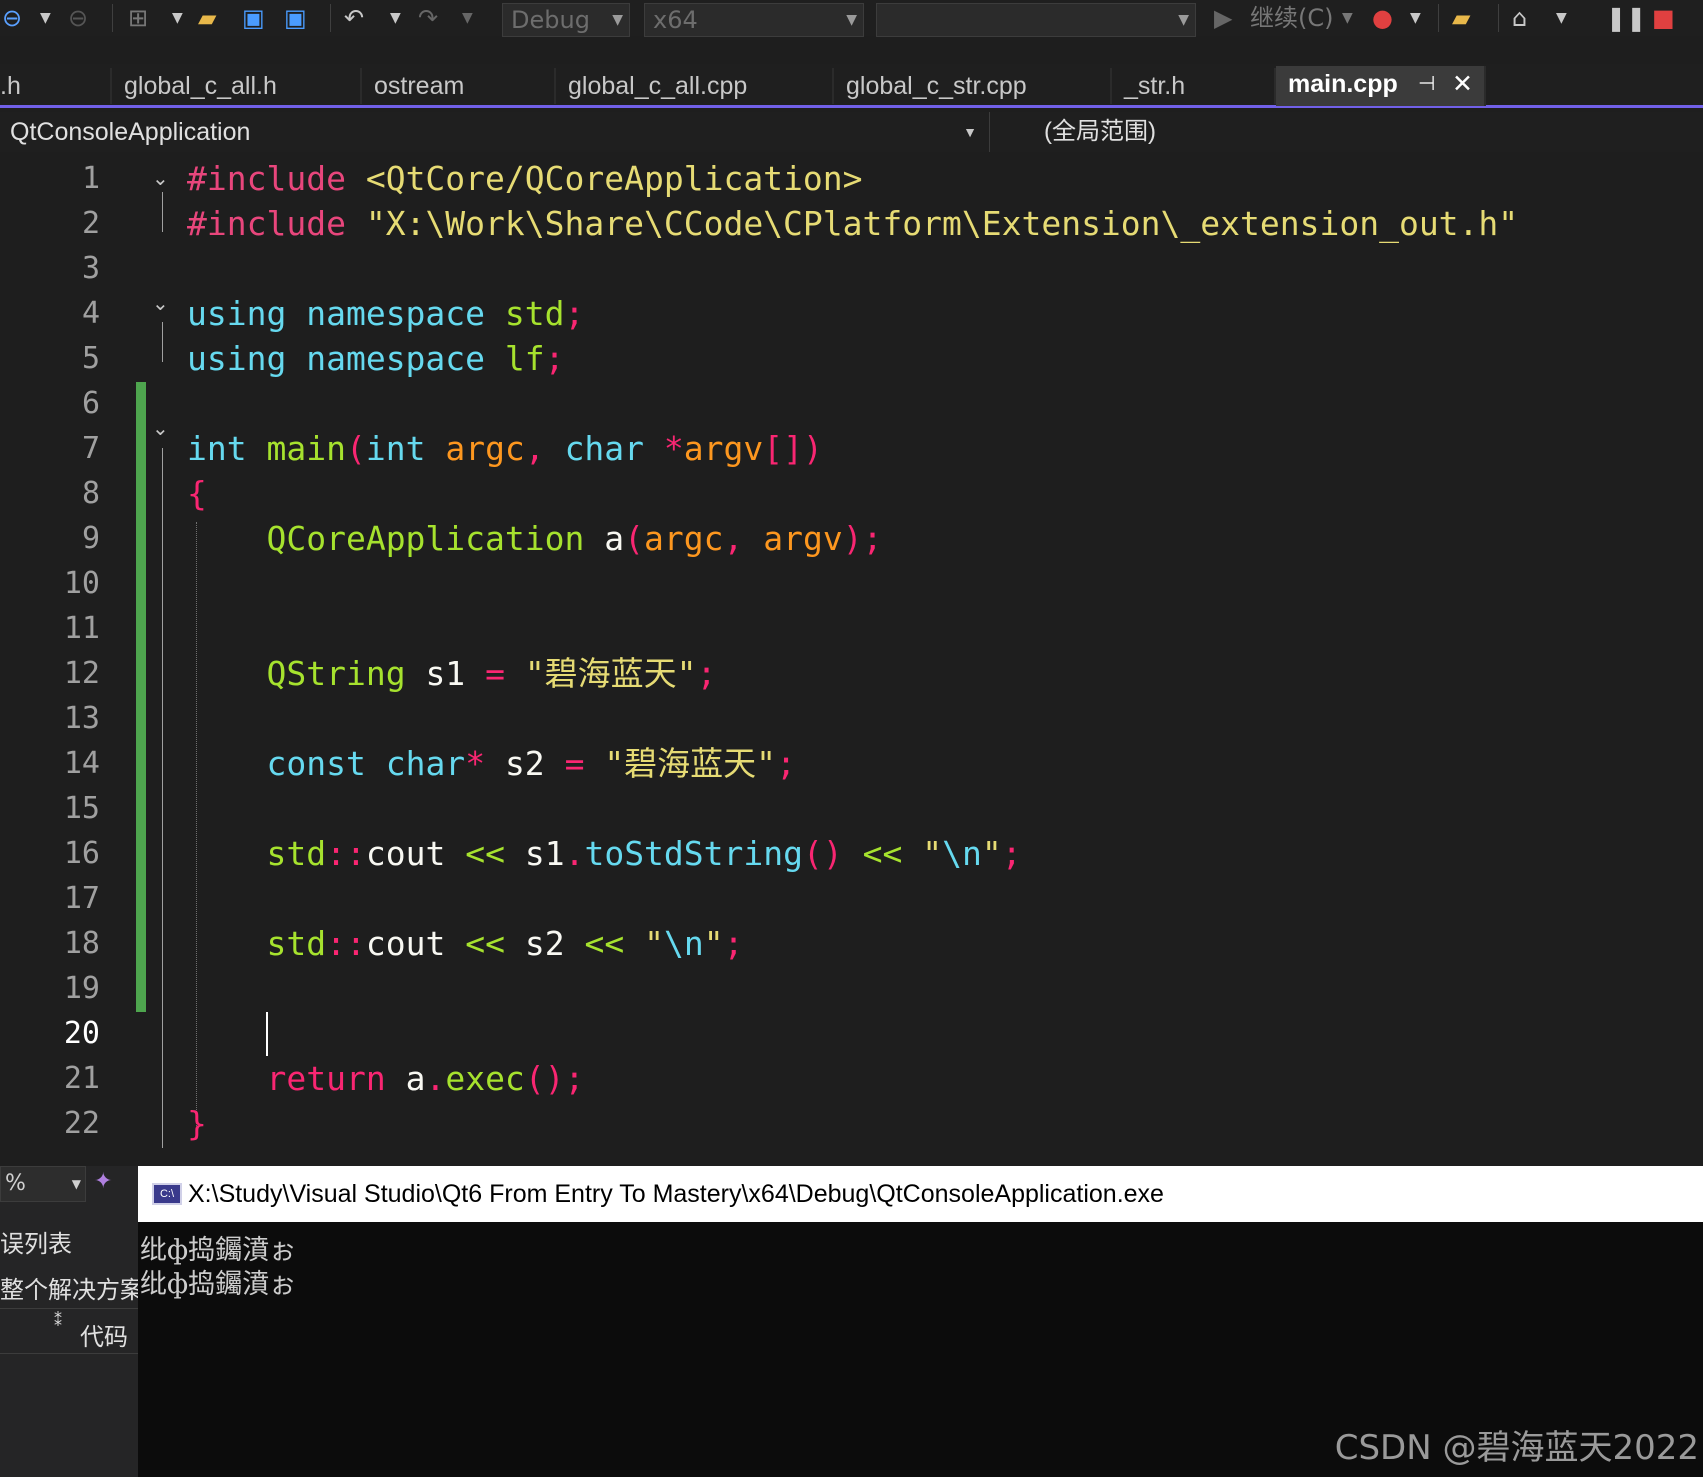 The width and height of the screenshot is (1703, 1477). I want to click on save-icon: ▣, so click(253, 18).